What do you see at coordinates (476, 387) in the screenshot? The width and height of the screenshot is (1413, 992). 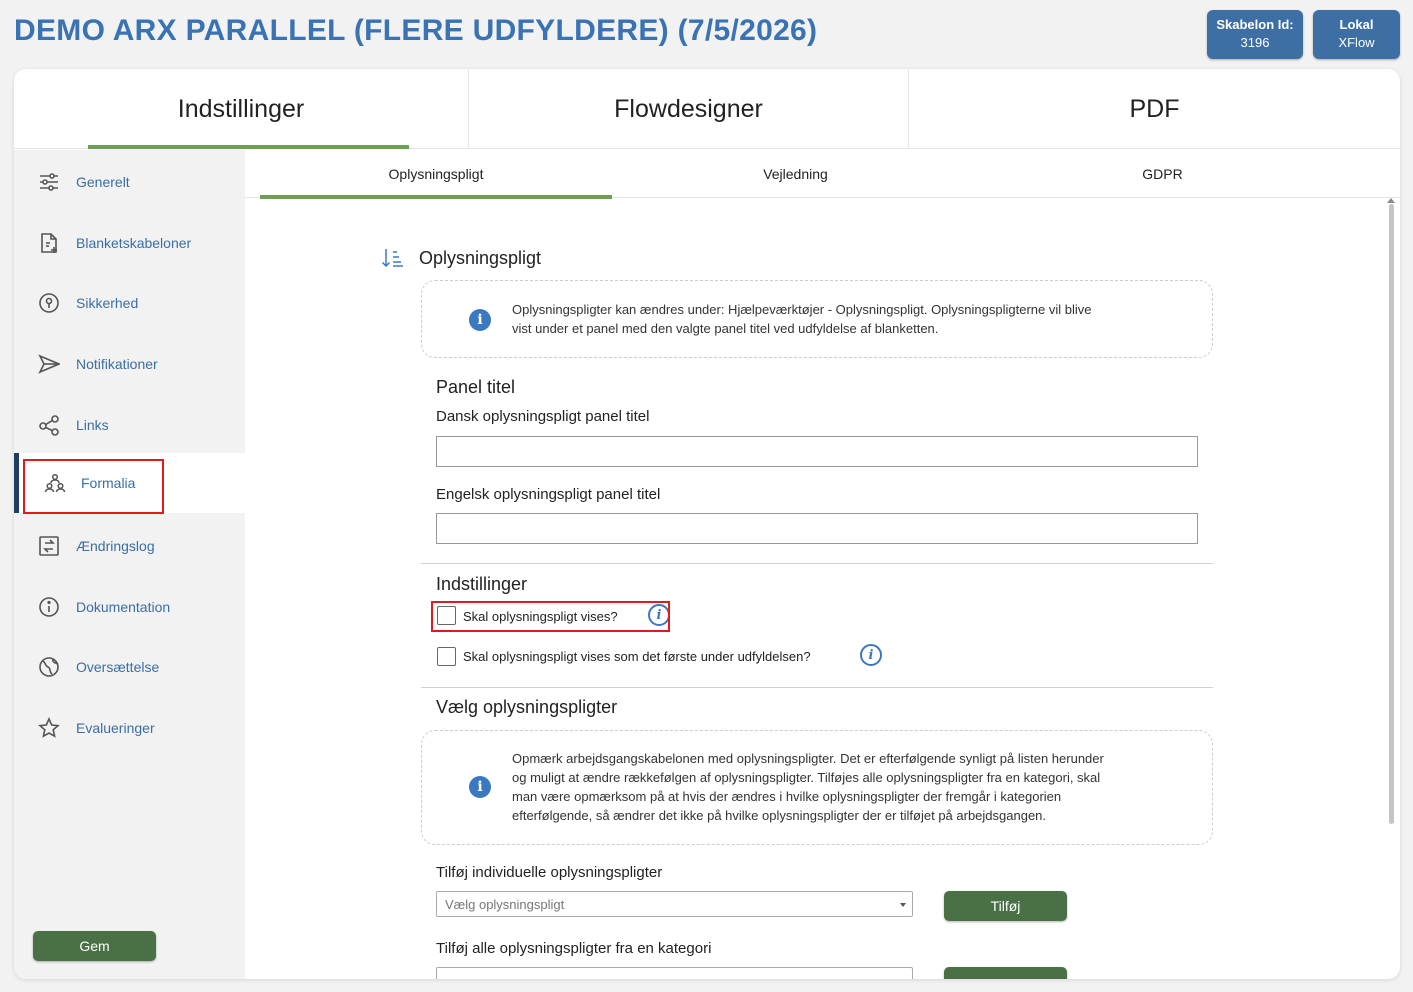 I see `panel-title-heading: Panel titel` at bounding box center [476, 387].